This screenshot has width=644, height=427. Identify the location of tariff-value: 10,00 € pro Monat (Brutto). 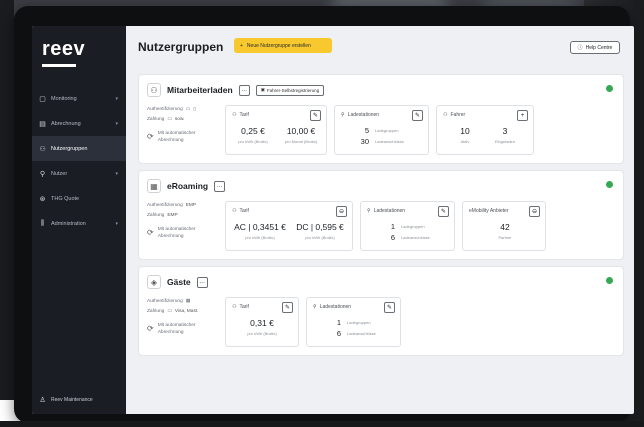
(301, 135).